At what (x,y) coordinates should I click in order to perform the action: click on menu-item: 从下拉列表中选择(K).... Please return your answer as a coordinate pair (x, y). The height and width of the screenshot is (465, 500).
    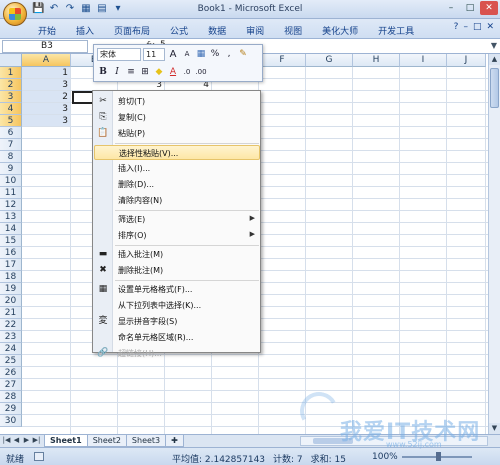
    Looking at the image, I should click on (177, 305).